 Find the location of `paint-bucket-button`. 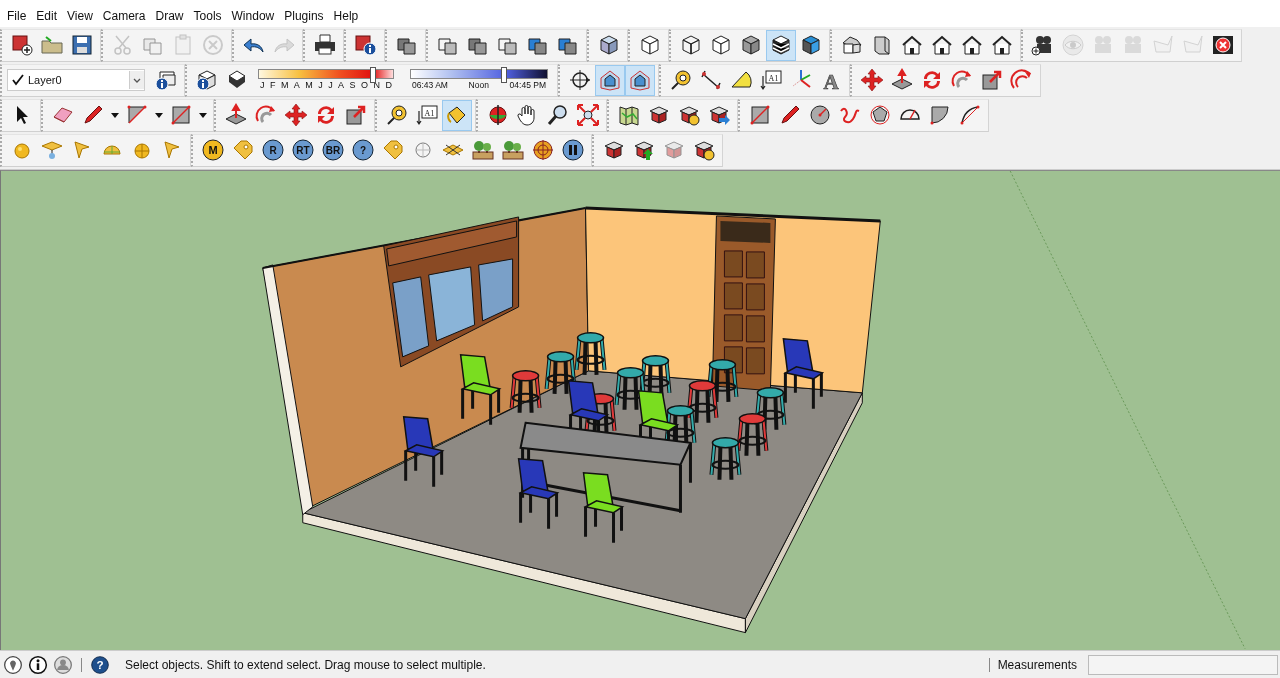

paint-bucket-button is located at coordinates (457, 115).